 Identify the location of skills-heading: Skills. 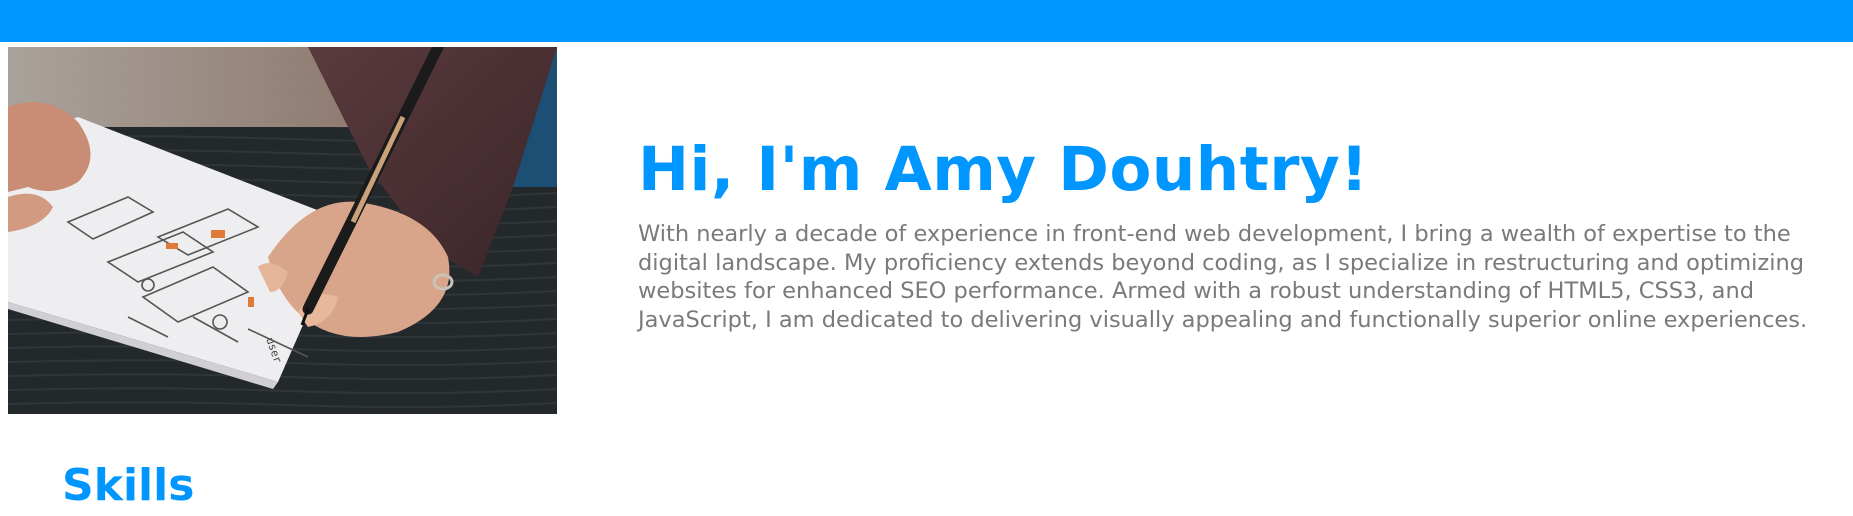
(128, 485).